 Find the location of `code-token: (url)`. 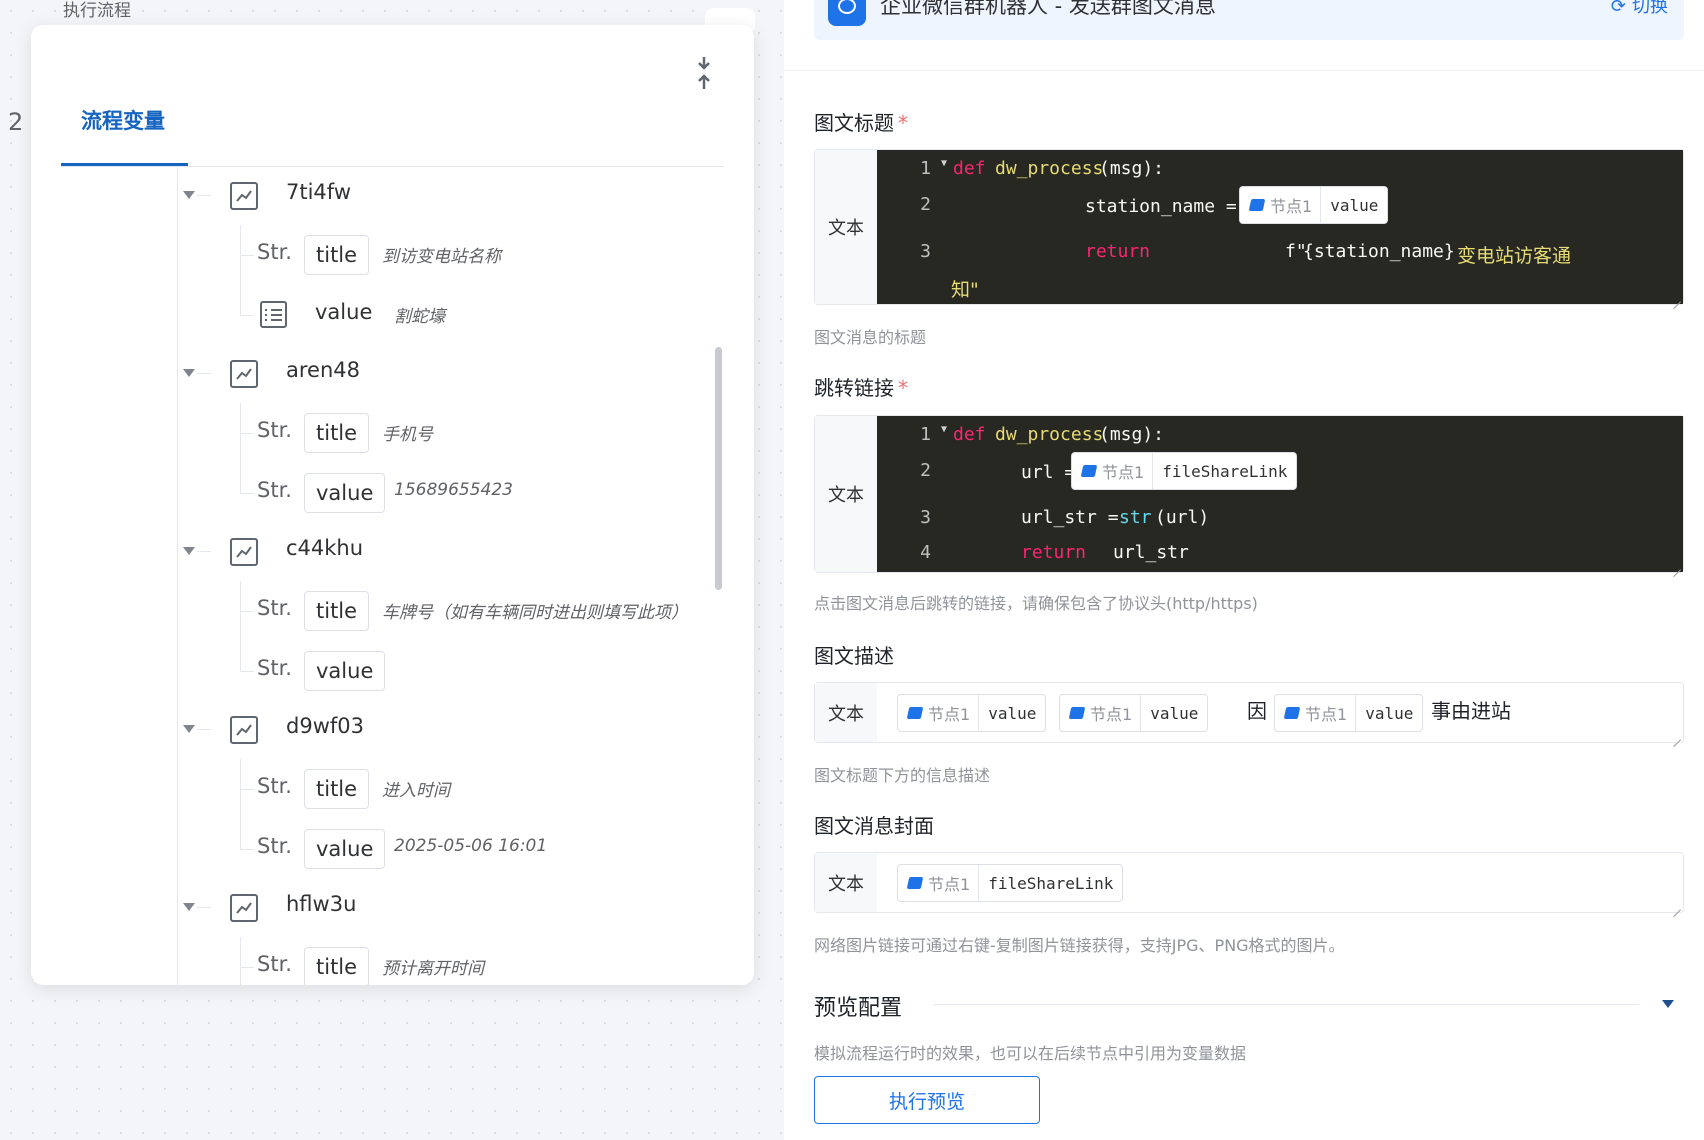

code-token: (url) is located at coordinates (1182, 517).